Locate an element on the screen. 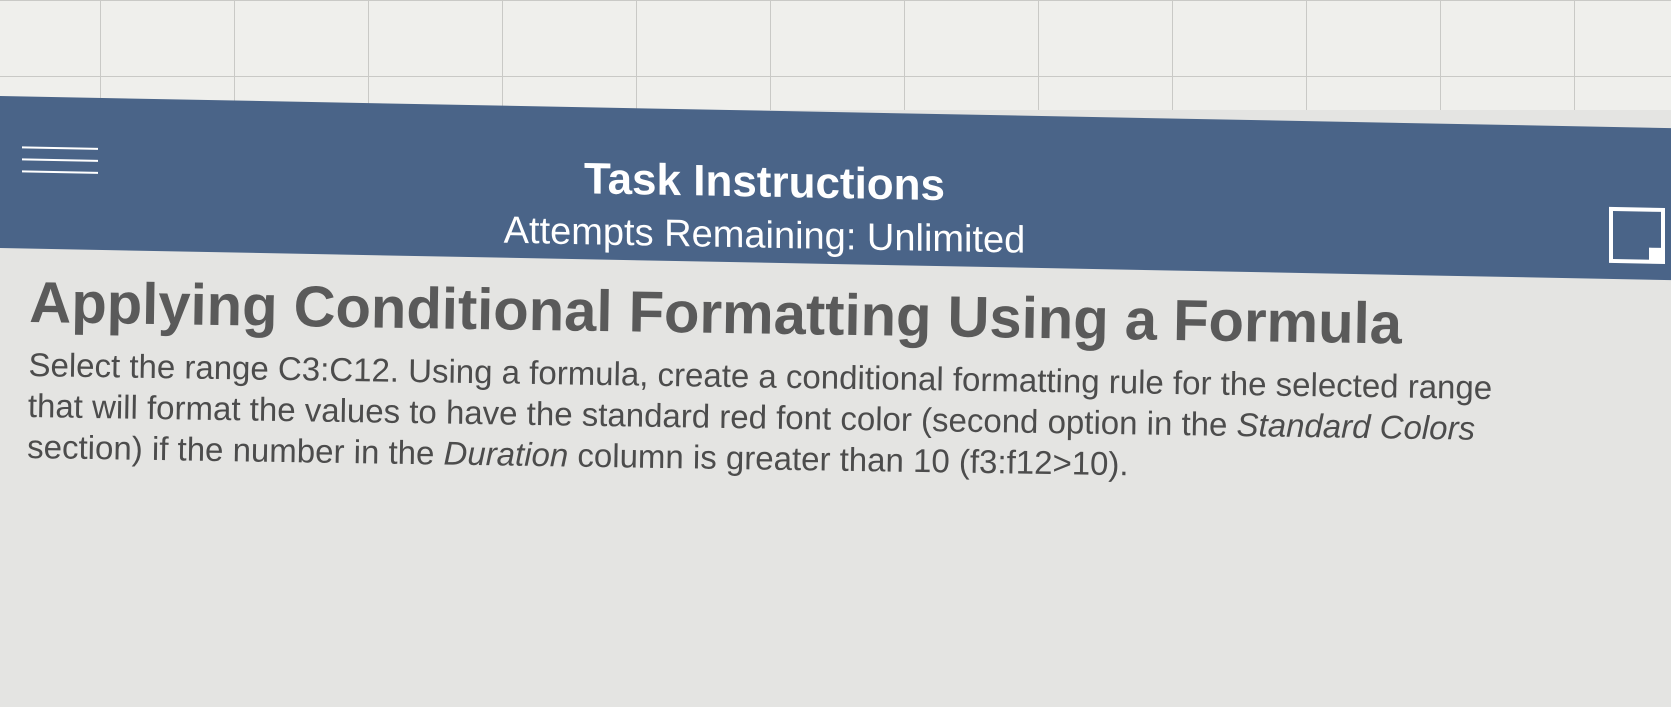 This screenshot has width=1671, height=707. task-text-standard-colors: Standard Colors is located at coordinates (1356, 426).